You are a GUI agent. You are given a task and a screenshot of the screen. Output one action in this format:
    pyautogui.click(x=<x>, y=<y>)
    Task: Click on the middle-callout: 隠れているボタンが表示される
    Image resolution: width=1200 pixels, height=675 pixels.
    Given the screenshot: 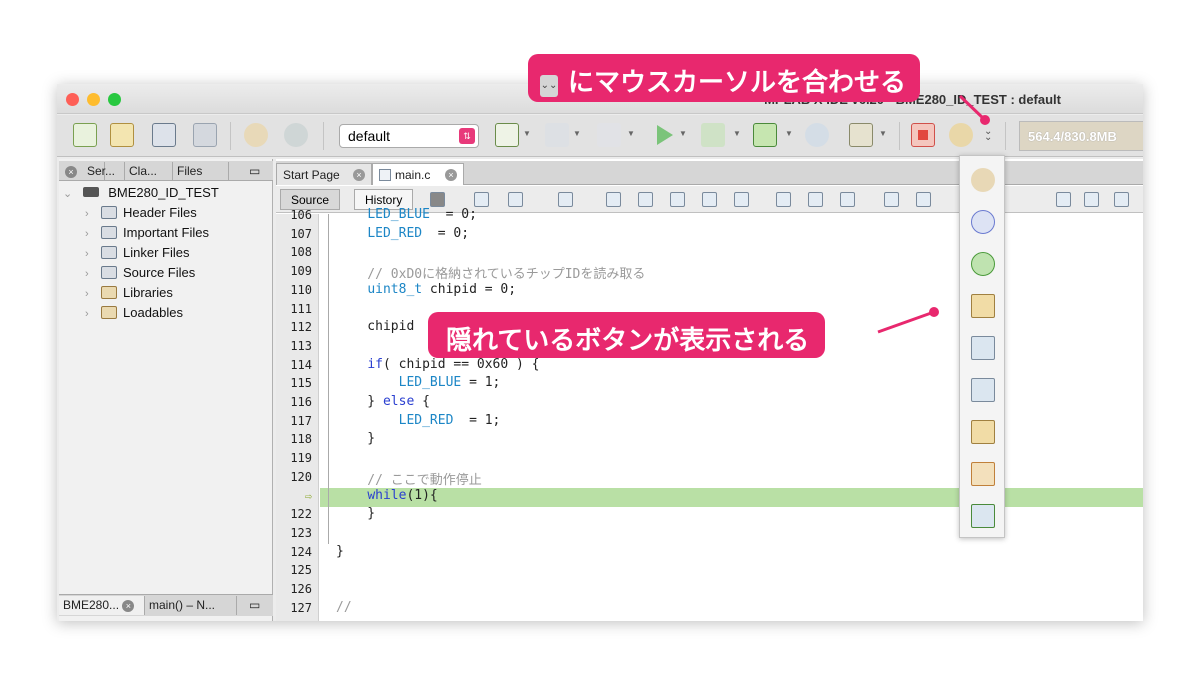 What is the action you would take?
    pyautogui.click(x=627, y=335)
    